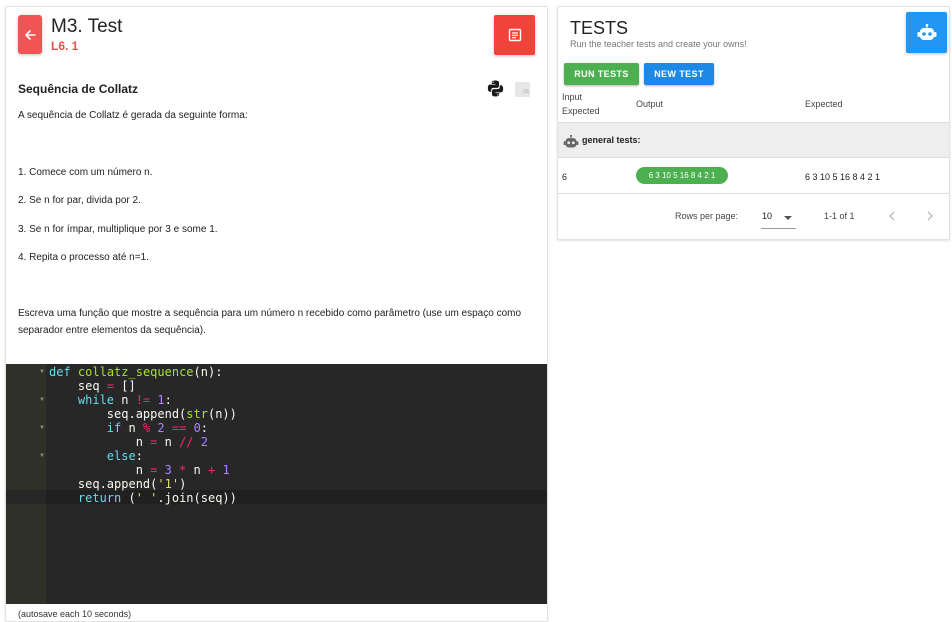 The height and width of the screenshot is (622, 952). What do you see at coordinates (778, 218) in the screenshot?
I see `rows-per-page-select: 10` at bounding box center [778, 218].